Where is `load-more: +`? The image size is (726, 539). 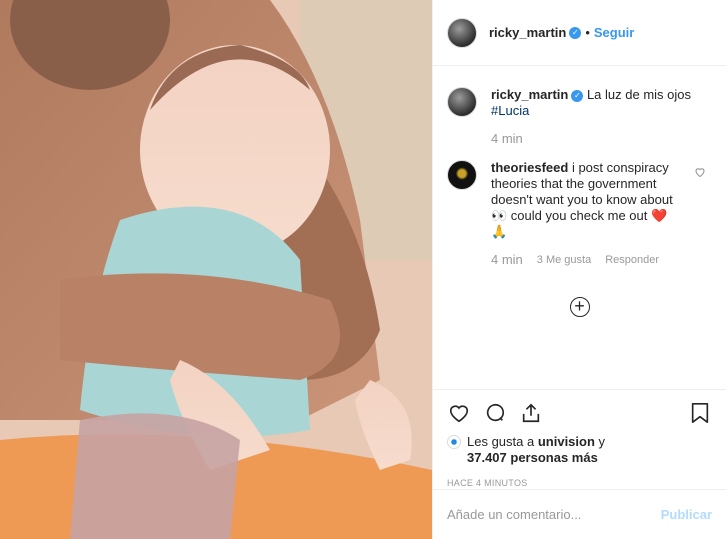
load-more: + is located at coordinates (579, 307).